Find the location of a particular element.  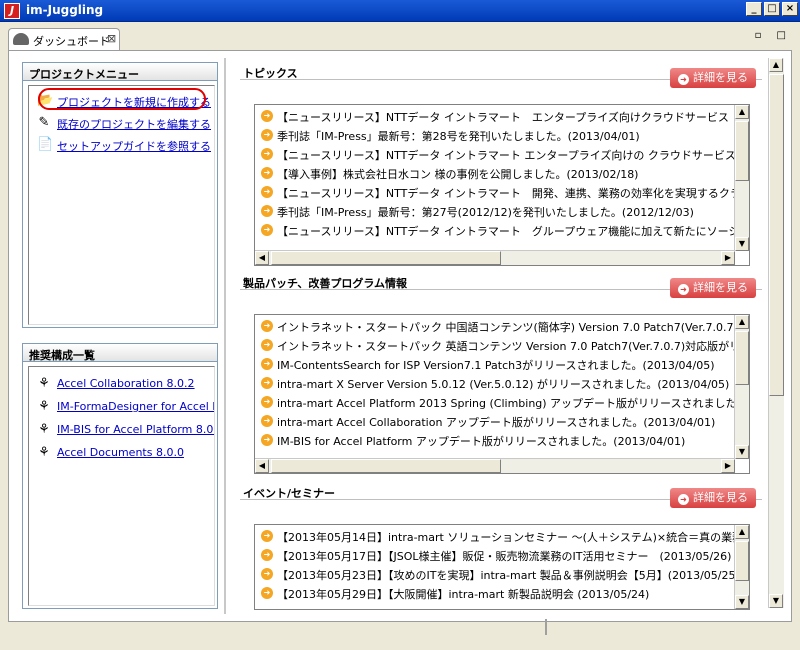

tab-close-icon: ⊠ is located at coordinates (111, 38).